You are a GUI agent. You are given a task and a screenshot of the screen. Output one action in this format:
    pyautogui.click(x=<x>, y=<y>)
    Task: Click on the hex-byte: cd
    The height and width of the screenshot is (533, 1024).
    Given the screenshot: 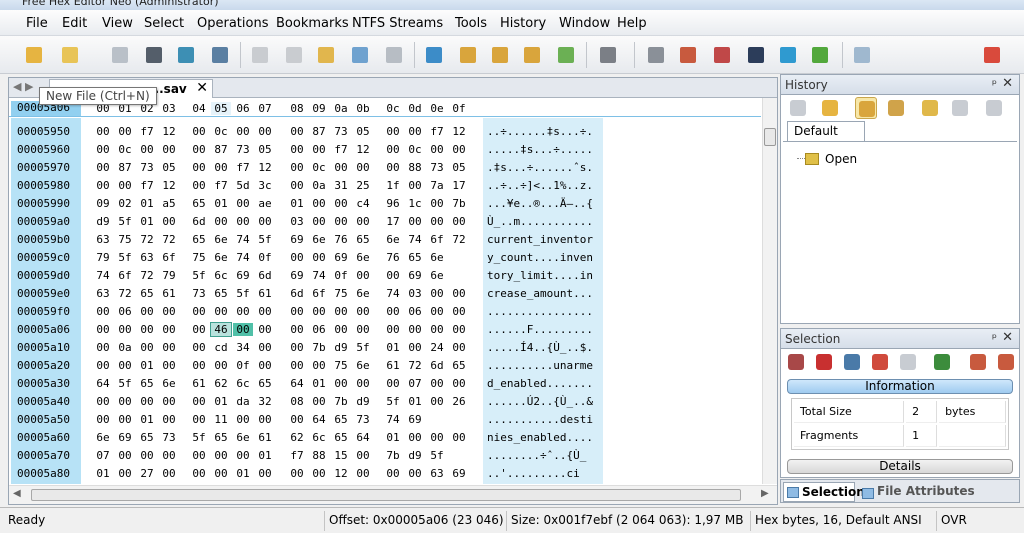 What is the action you would take?
    pyautogui.click(x=221, y=347)
    